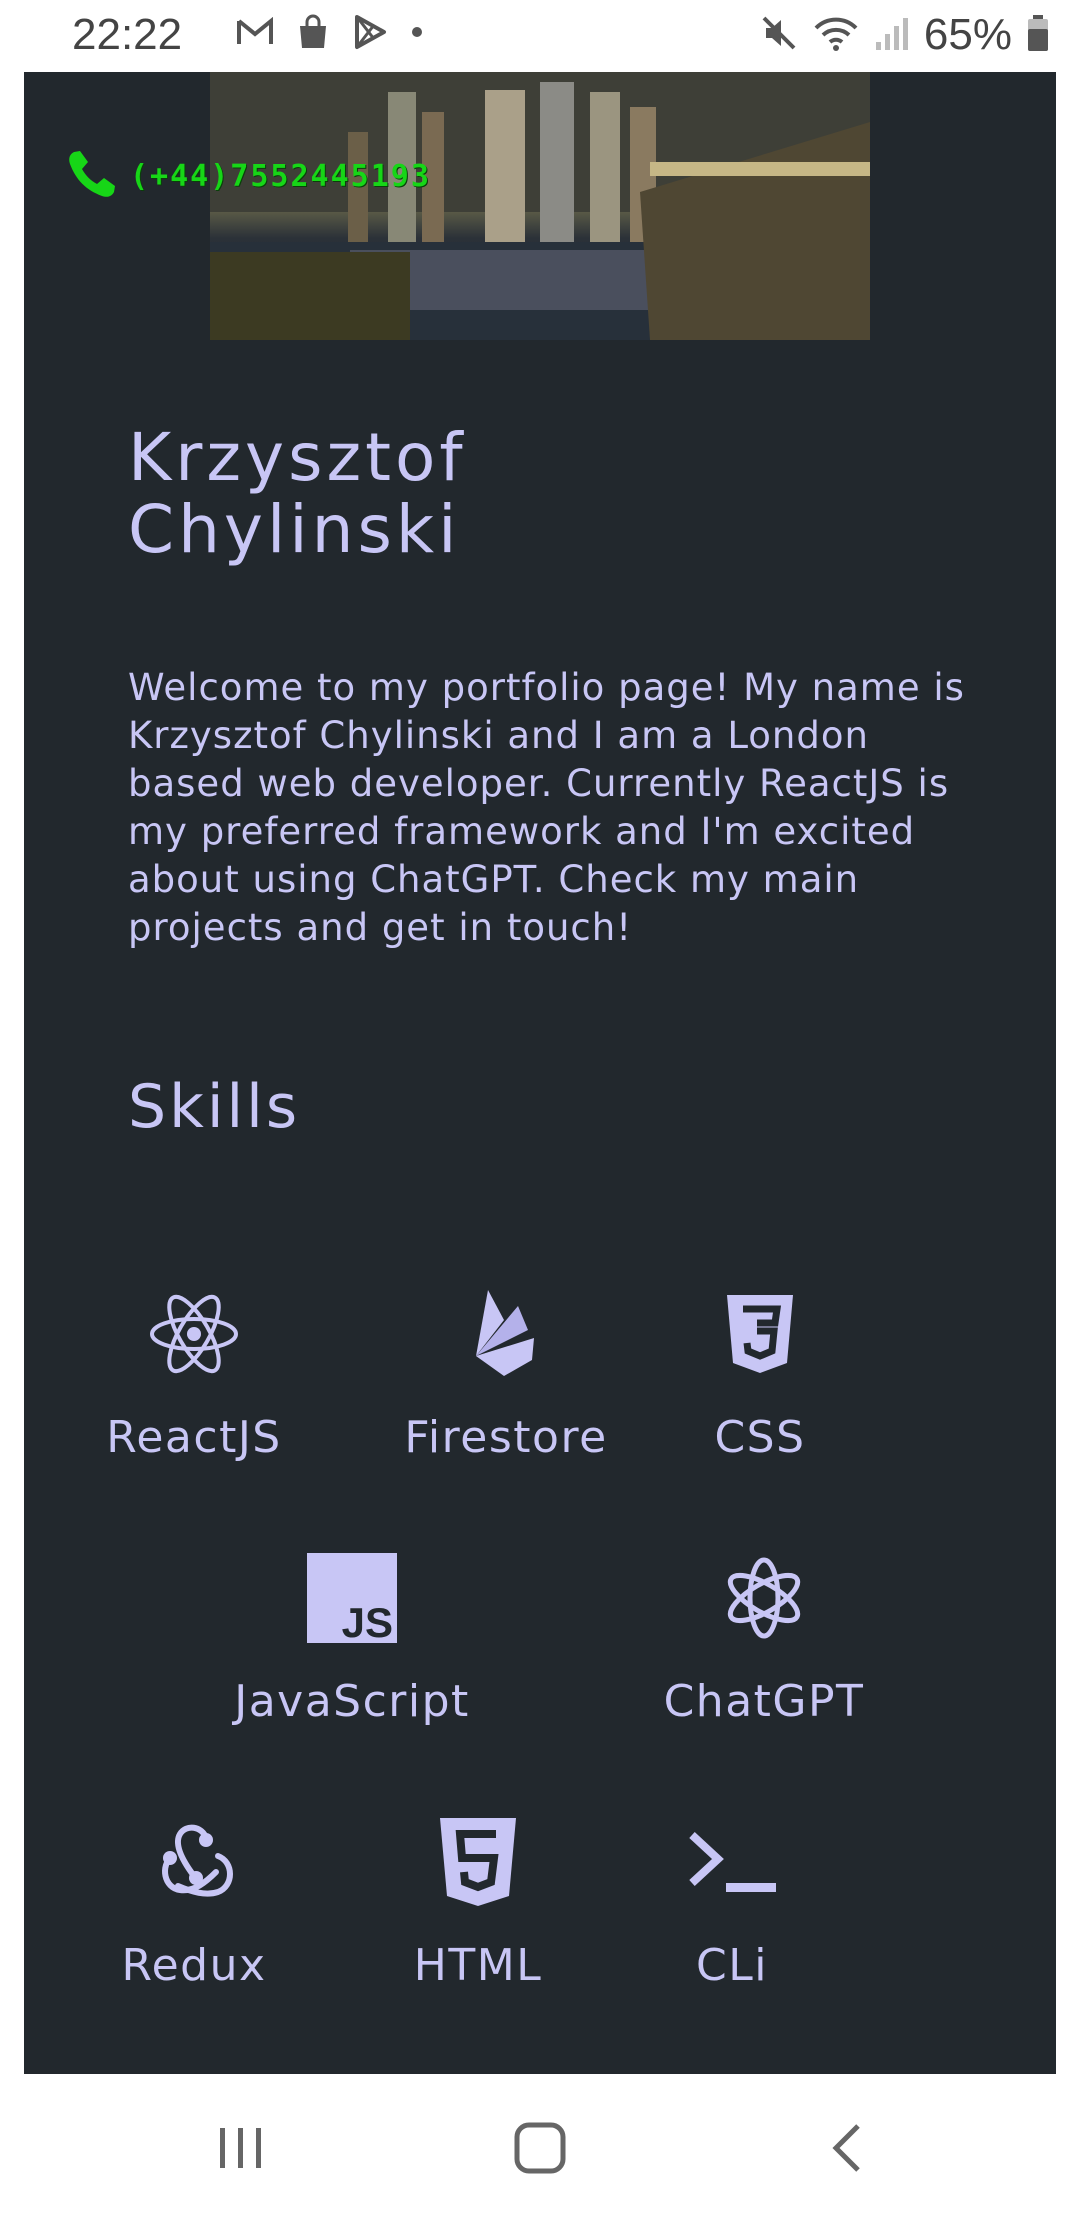 The height and width of the screenshot is (2220, 1080). I want to click on gmail-icon, so click(255, 34).